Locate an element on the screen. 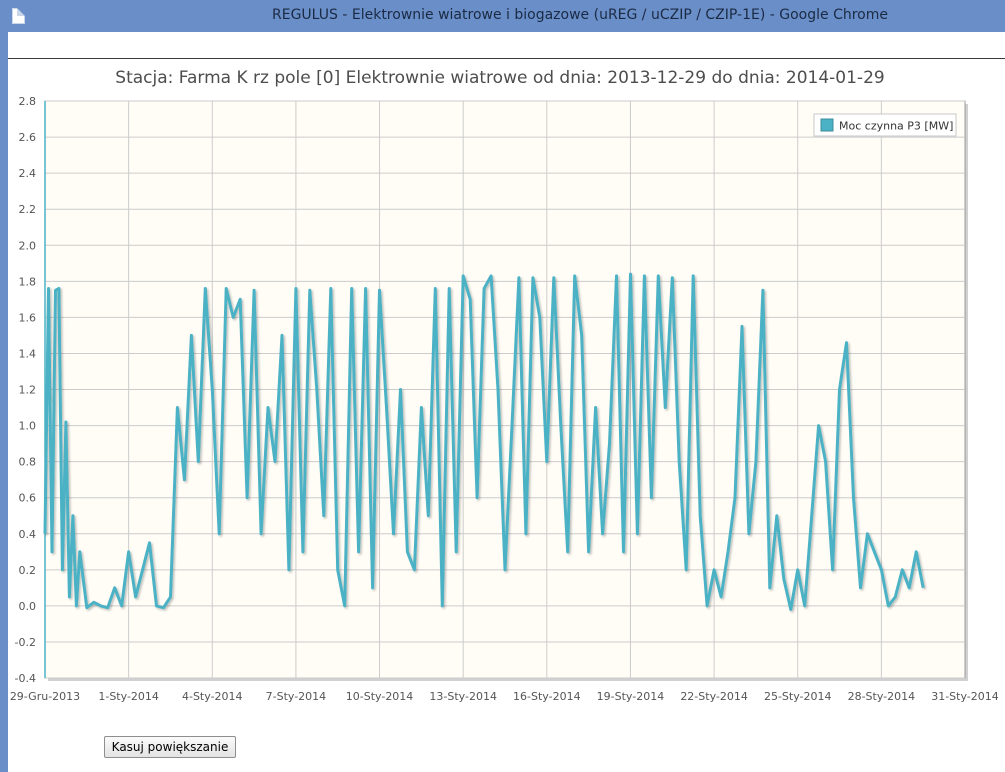  y-tick-label: 1.2 is located at coordinates (28, 390).